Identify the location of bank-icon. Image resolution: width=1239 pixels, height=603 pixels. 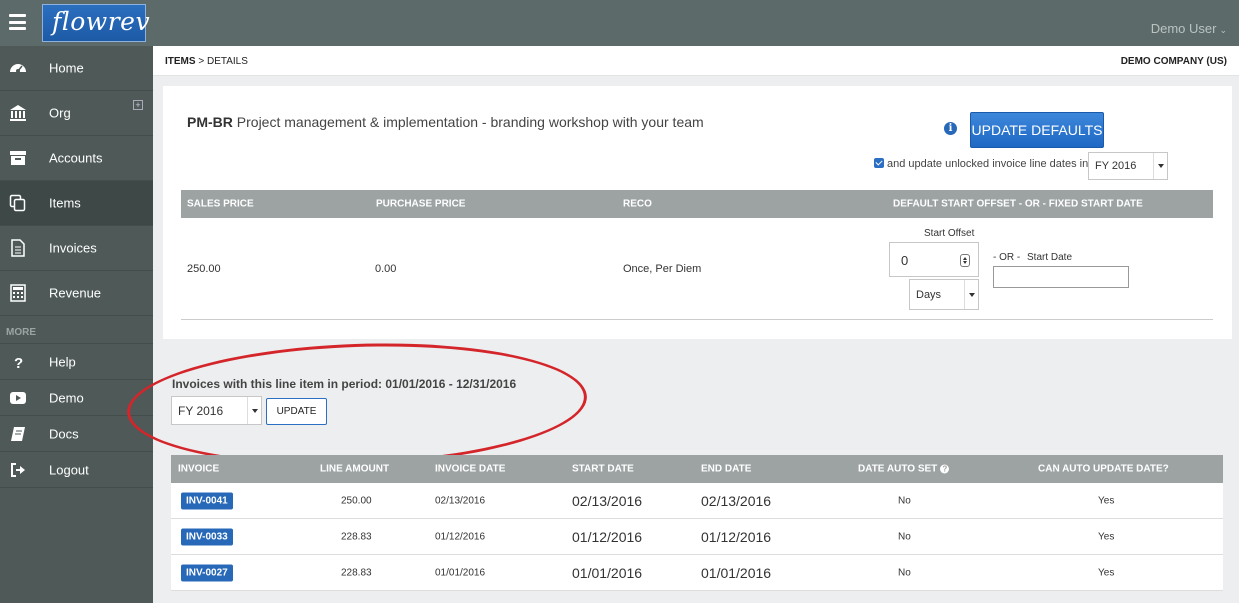
(18, 113).